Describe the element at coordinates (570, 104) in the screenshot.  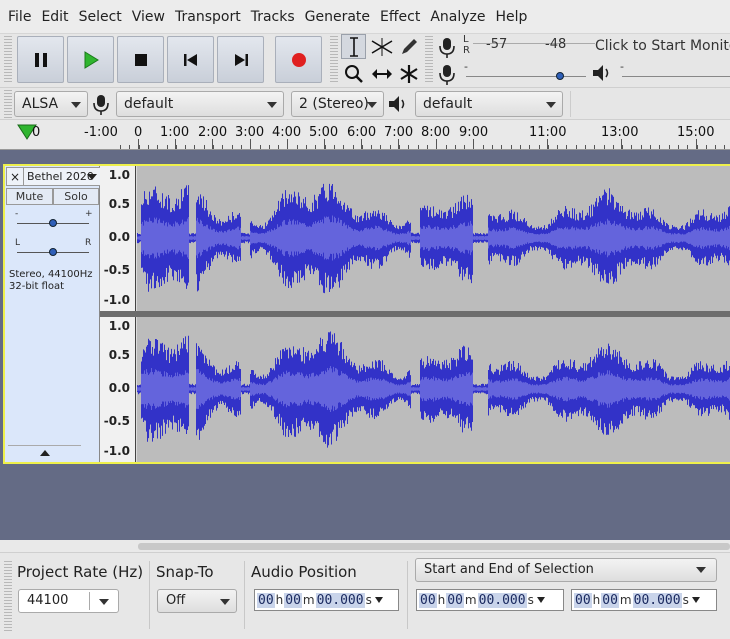
I see `toolbar-divider` at that location.